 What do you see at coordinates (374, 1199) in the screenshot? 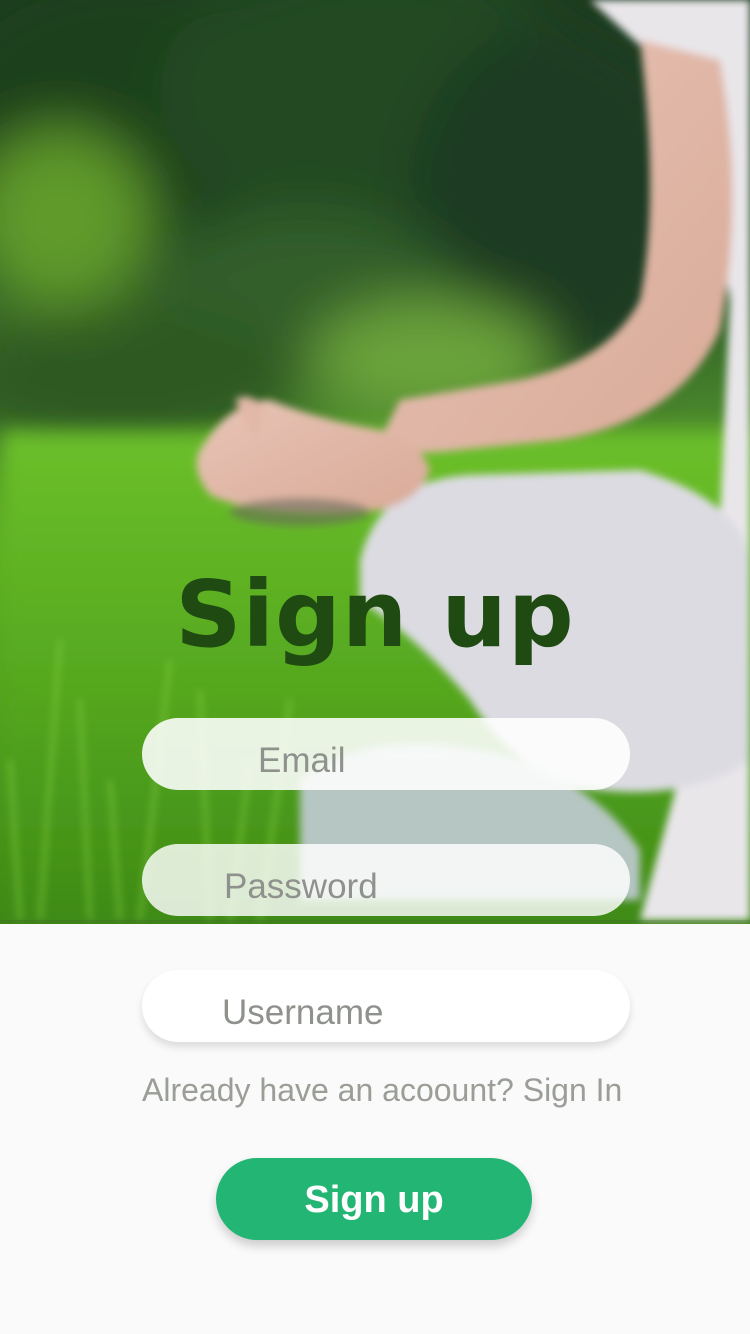
I see `signup-button: Sign up` at bounding box center [374, 1199].